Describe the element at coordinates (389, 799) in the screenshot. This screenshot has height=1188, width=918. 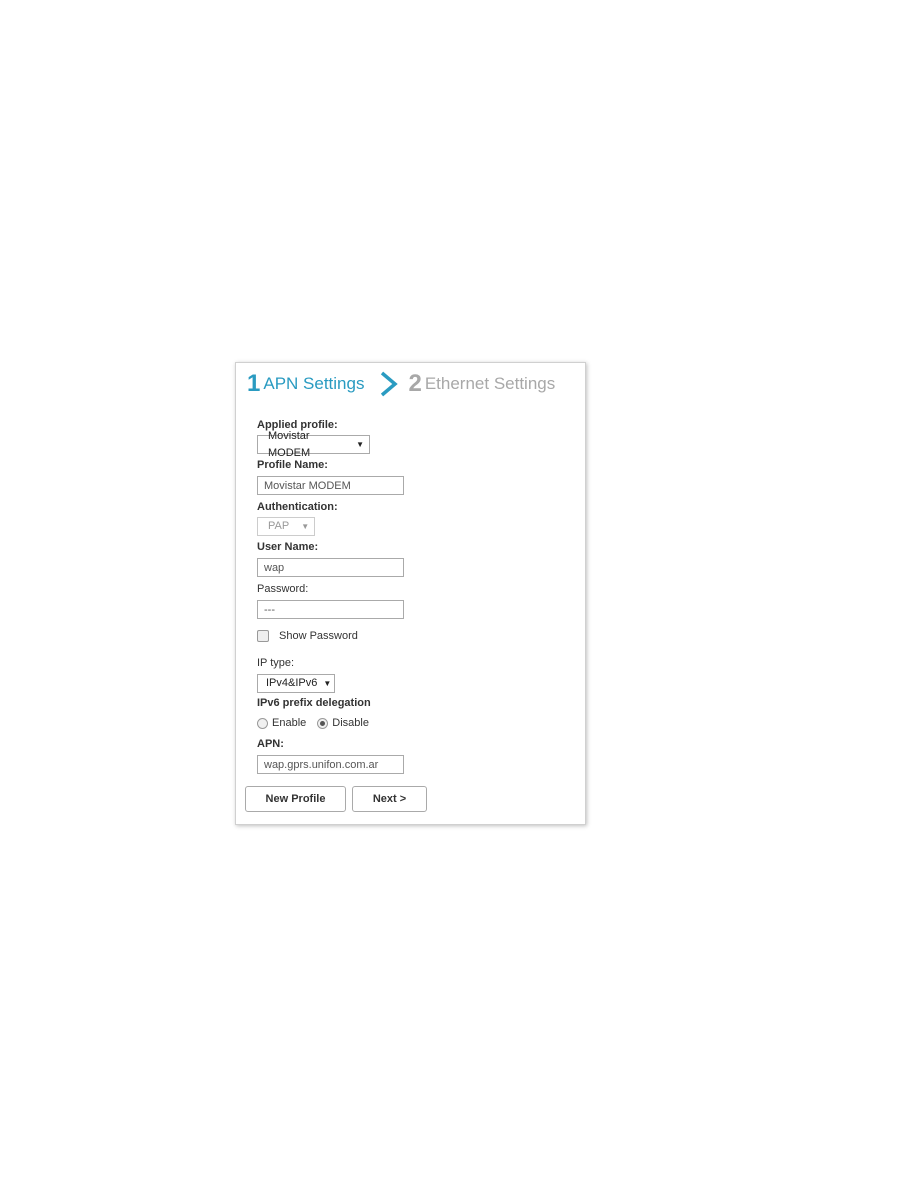
I see `next-button: Next >` at that location.